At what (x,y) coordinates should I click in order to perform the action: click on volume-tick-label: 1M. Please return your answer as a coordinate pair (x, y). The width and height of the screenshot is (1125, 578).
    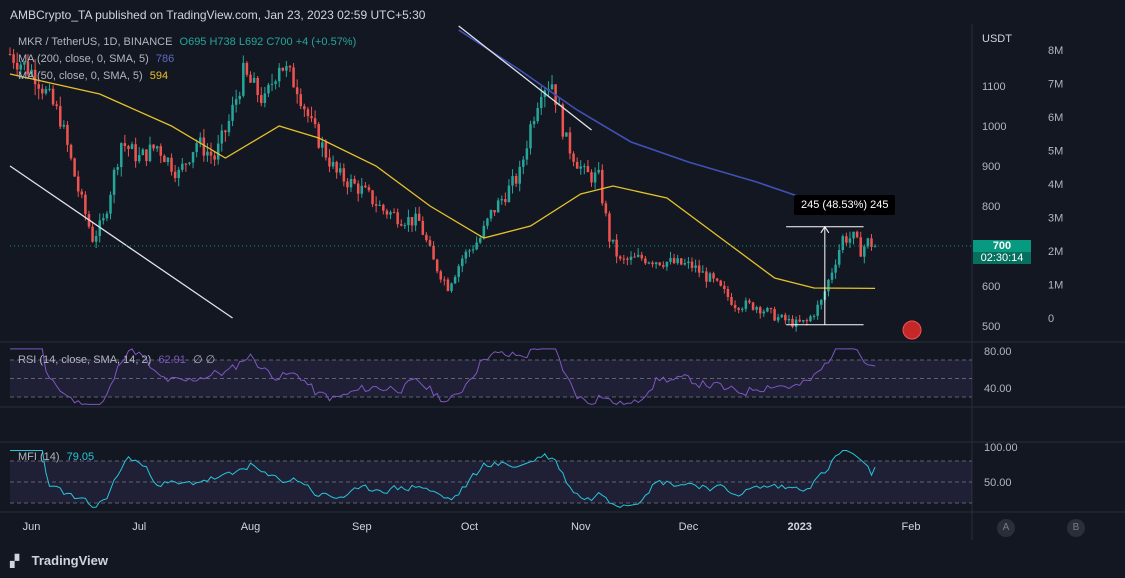
    Looking at the image, I should click on (1055, 286).